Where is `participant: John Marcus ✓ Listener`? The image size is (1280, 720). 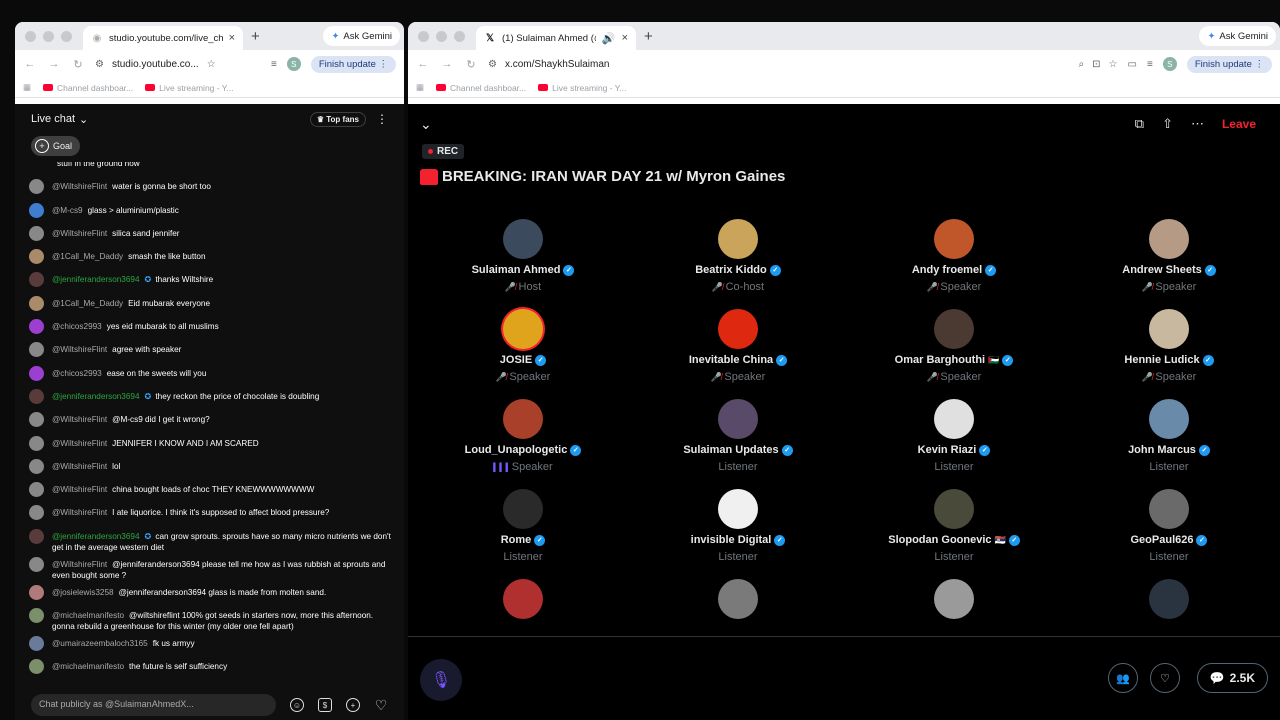
participant: John Marcus ✓ Listener is located at coordinates (1169, 436).